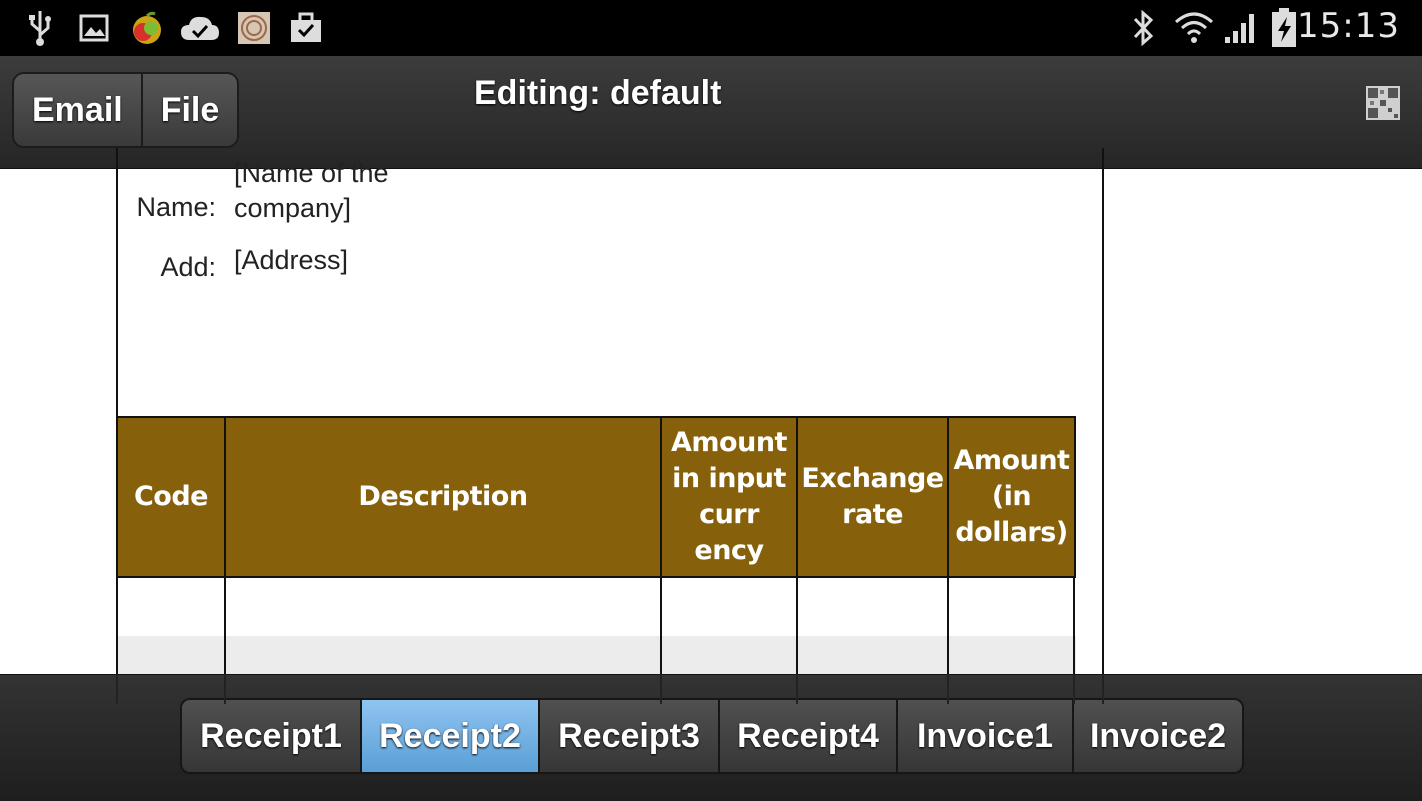 This screenshot has width=1422, height=801. What do you see at coordinates (254, 28) in the screenshot?
I see `stamp-icon` at bounding box center [254, 28].